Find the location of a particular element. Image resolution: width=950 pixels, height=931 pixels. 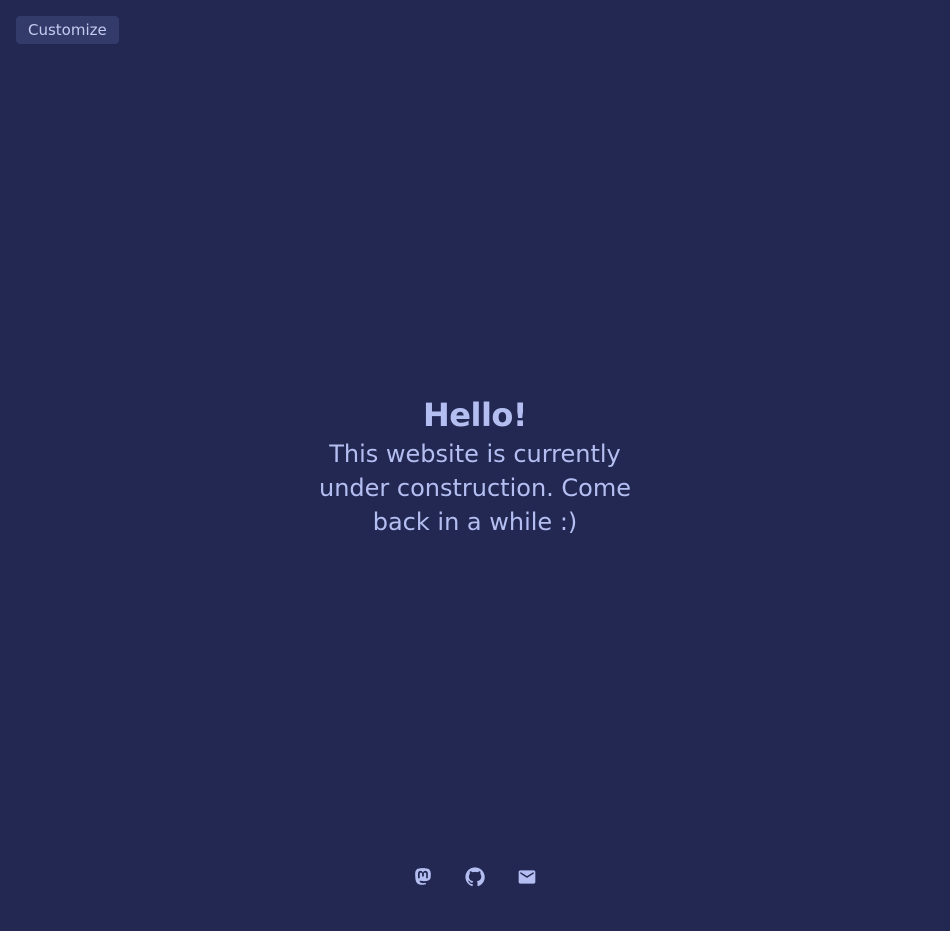

social-links is located at coordinates (475, 877).